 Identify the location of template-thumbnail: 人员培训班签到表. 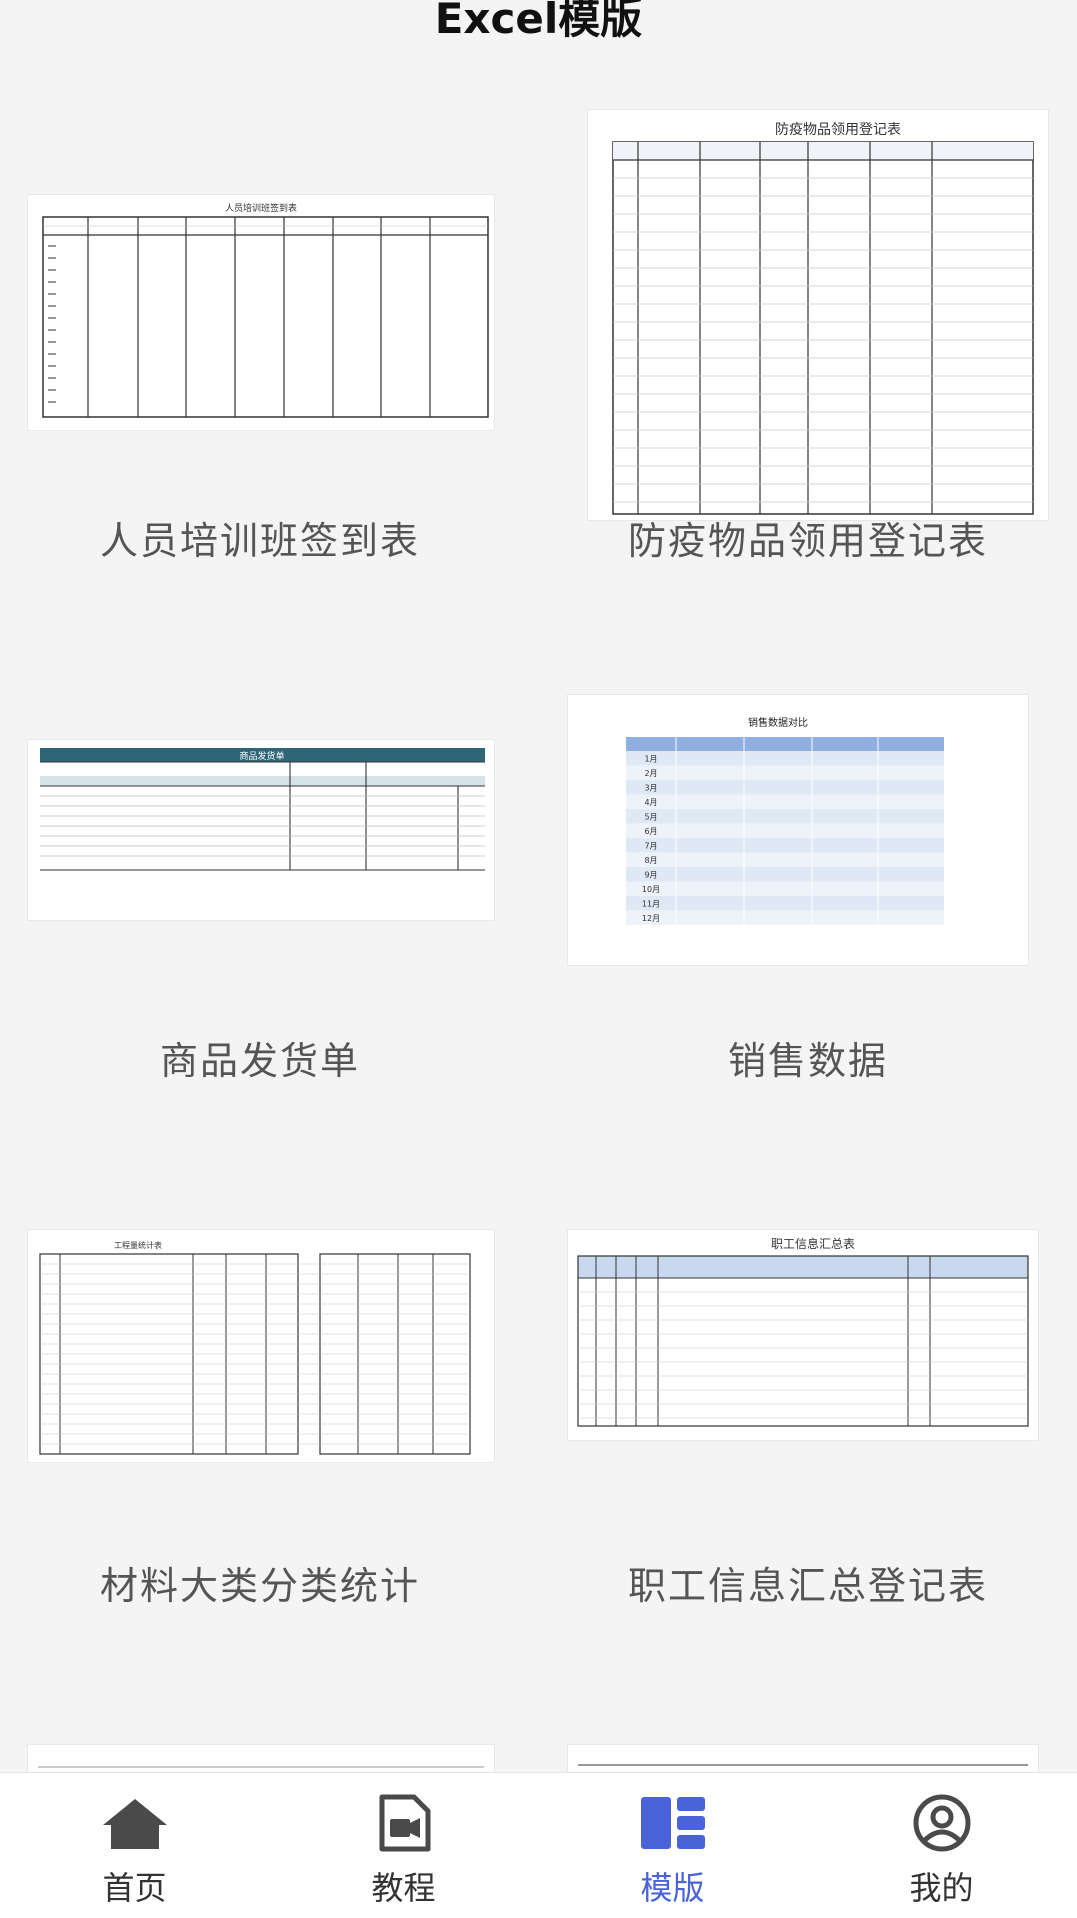
(261, 312).